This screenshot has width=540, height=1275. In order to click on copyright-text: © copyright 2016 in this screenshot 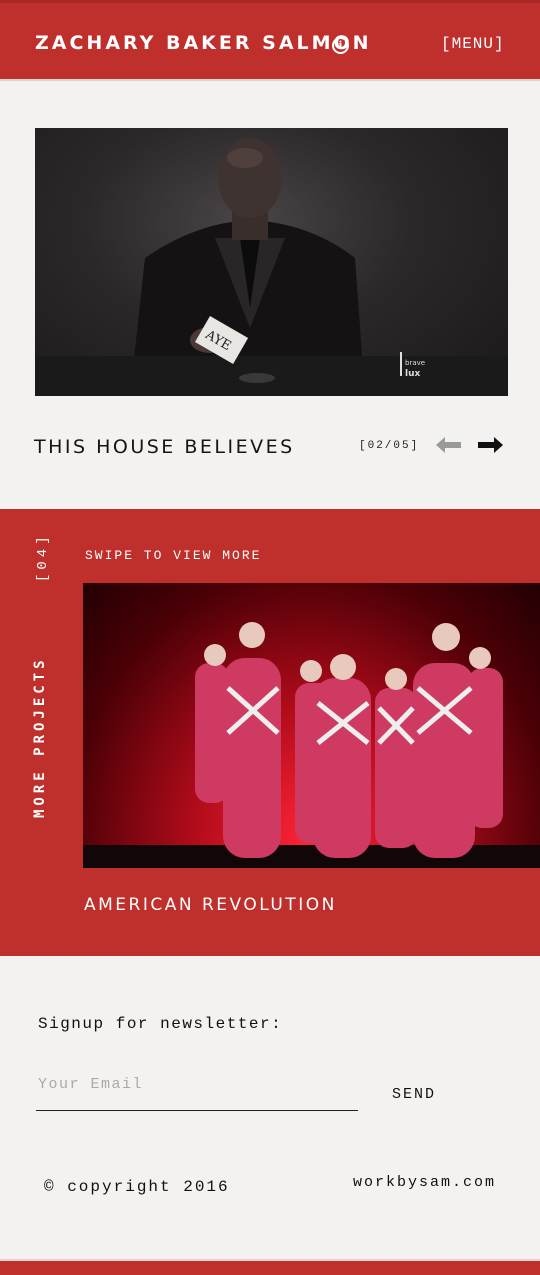, I will do `click(137, 1187)`.